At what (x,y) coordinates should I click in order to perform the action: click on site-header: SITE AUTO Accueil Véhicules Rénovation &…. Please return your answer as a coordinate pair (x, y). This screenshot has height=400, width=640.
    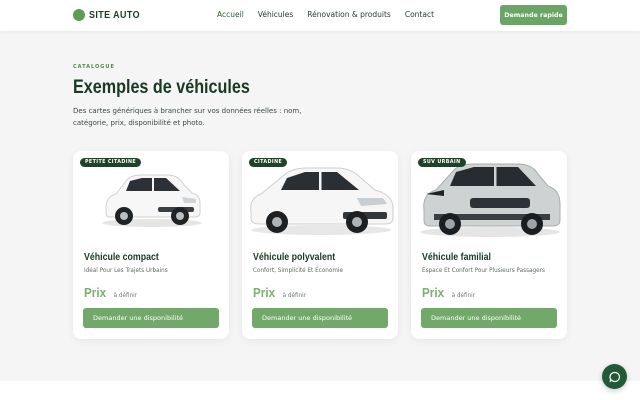
    Looking at the image, I should click on (320, 15).